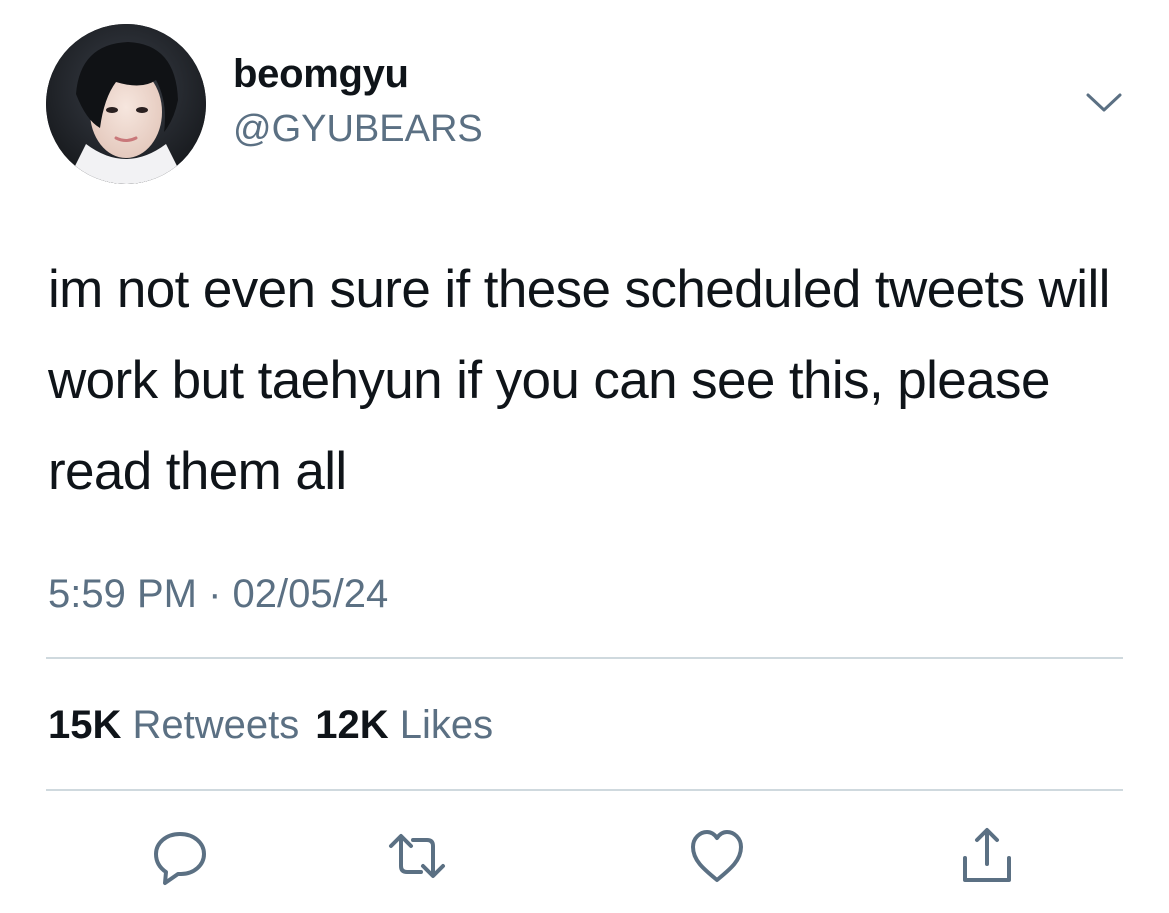  What do you see at coordinates (1104, 103) in the screenshot?
I see `chevron-down-icon` at bounding box center [1104, 103].